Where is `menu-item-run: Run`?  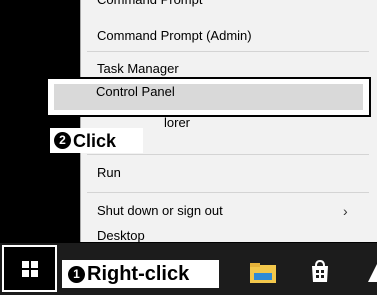
menu-item-run: Run is located at coordinates (109, 173).